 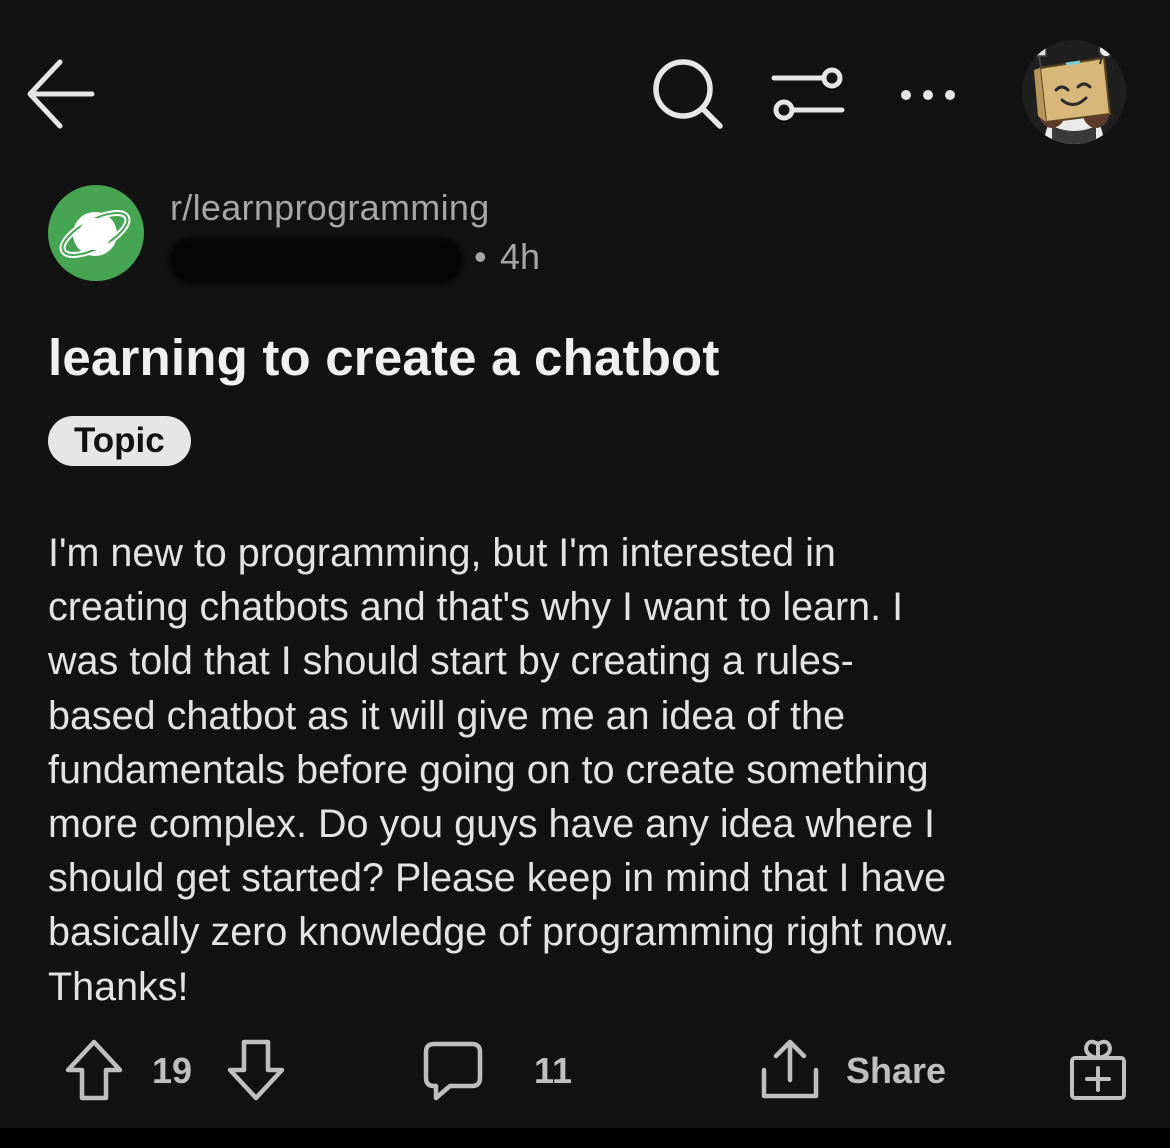 I want to click on arrow-down-icon, so click(x=256, y=1070).